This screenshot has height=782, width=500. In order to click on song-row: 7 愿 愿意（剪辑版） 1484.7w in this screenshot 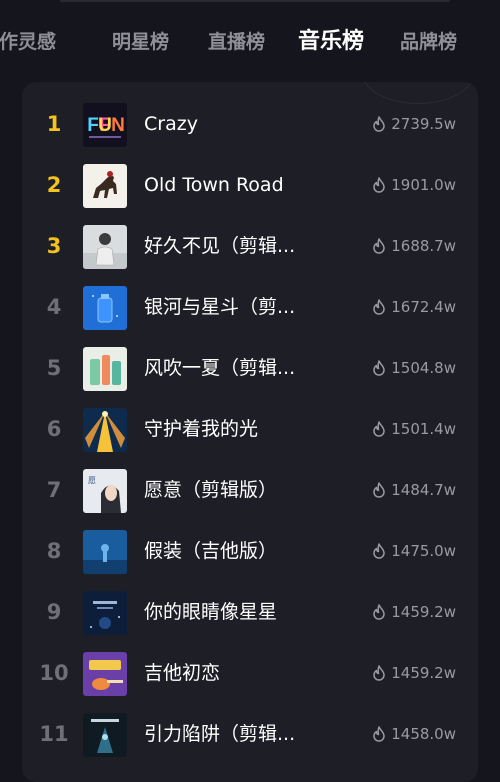, I will do `click(250, 490)`.